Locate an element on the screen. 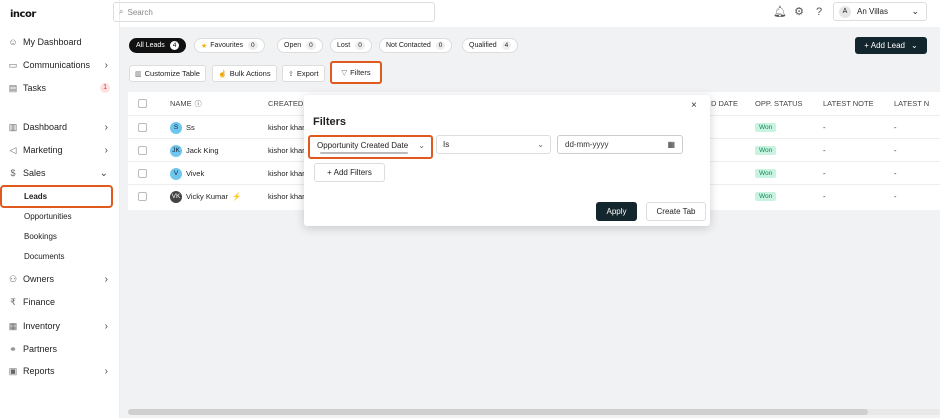 The height and width of the screenshot is (418, 940). account-name: An Villas is located at coordinates (872, 11).